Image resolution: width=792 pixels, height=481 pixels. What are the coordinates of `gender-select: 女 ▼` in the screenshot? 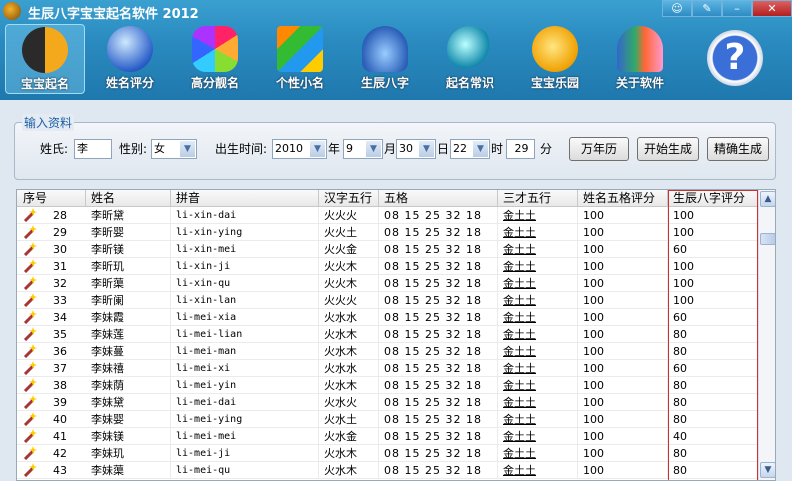 It's located at (174, 149).